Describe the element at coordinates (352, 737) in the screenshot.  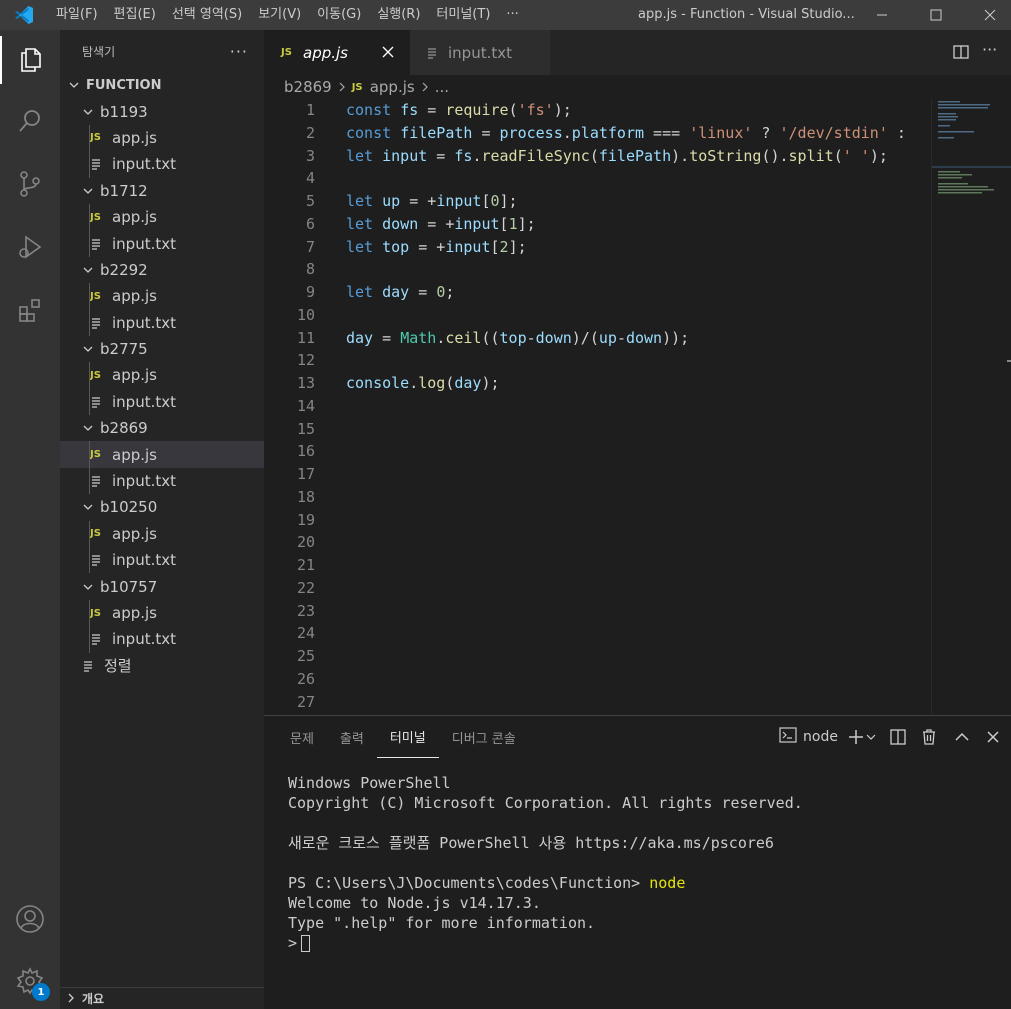
I see `panel-tab: 출력` at that location.